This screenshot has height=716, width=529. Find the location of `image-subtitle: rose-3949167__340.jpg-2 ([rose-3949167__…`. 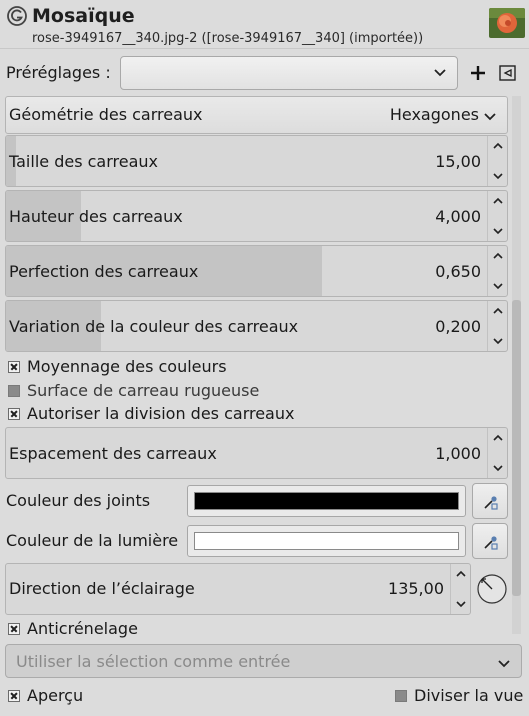

image-subtitle: rose-3949167__340.jpg-2 ([rose-3949167__… is located at coordinates (228, 38).